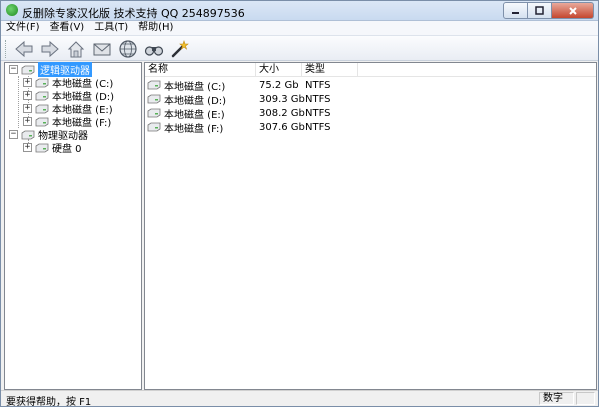 The width and height of the screenshot is (599, 407). Describe the element at coordinates (133, 13) in the screenshot. I see `window-title: 反删除专家汉化版 技术支持 QQ 254897536` at that location.